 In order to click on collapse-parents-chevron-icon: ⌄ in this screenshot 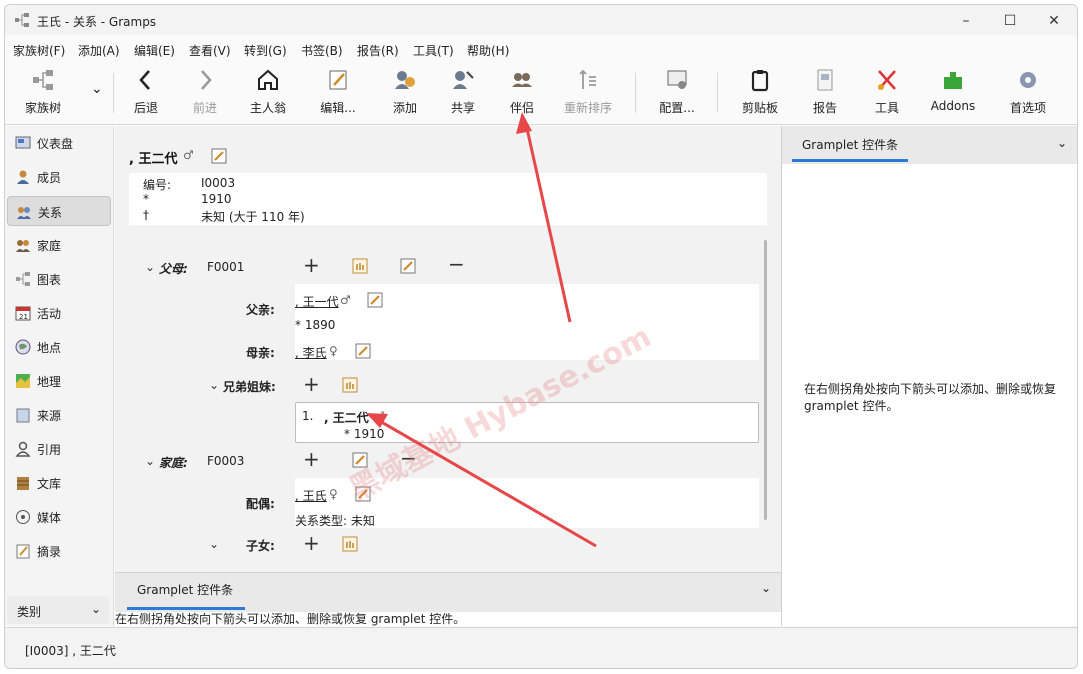, I will do `click(150, 267)`.